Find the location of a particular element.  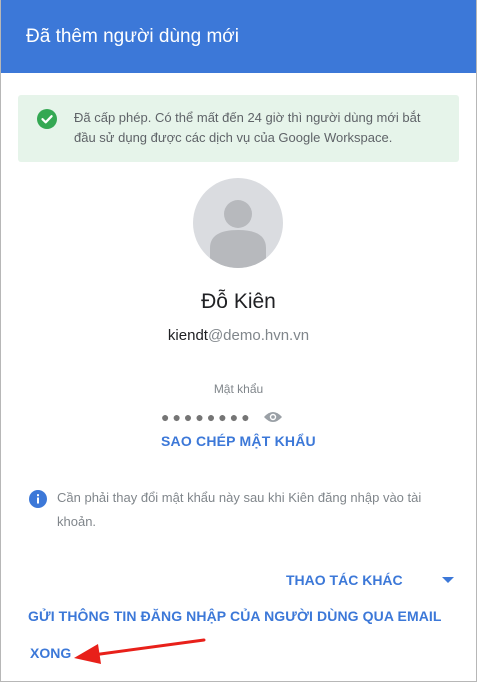

user-email-local: kiendt is located at coordinates (187, 335).